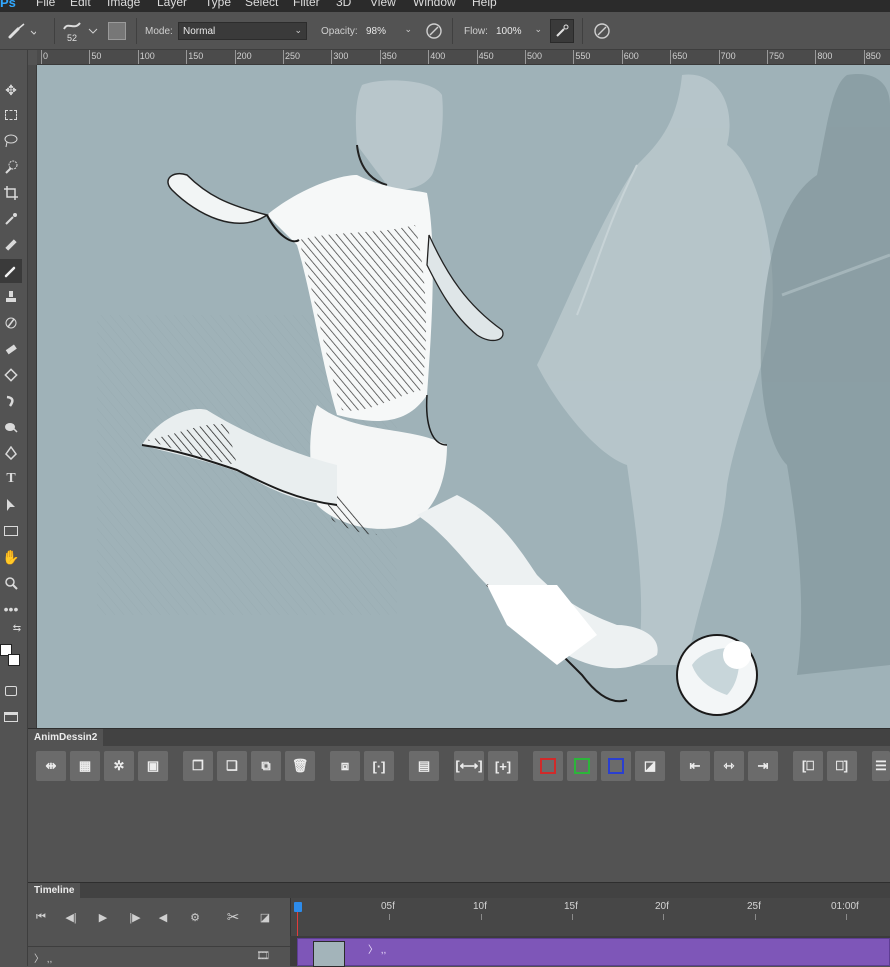 This screenshot has width=890, height=967. I want to click on brush-tool, so click(11, 271).